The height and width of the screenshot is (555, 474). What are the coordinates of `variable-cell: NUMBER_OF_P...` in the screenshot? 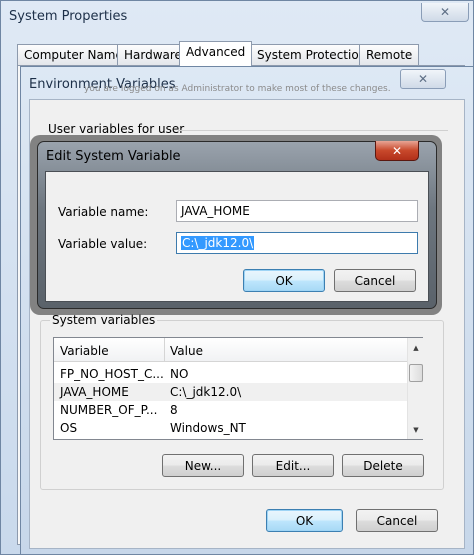 It's located at (109, 410).